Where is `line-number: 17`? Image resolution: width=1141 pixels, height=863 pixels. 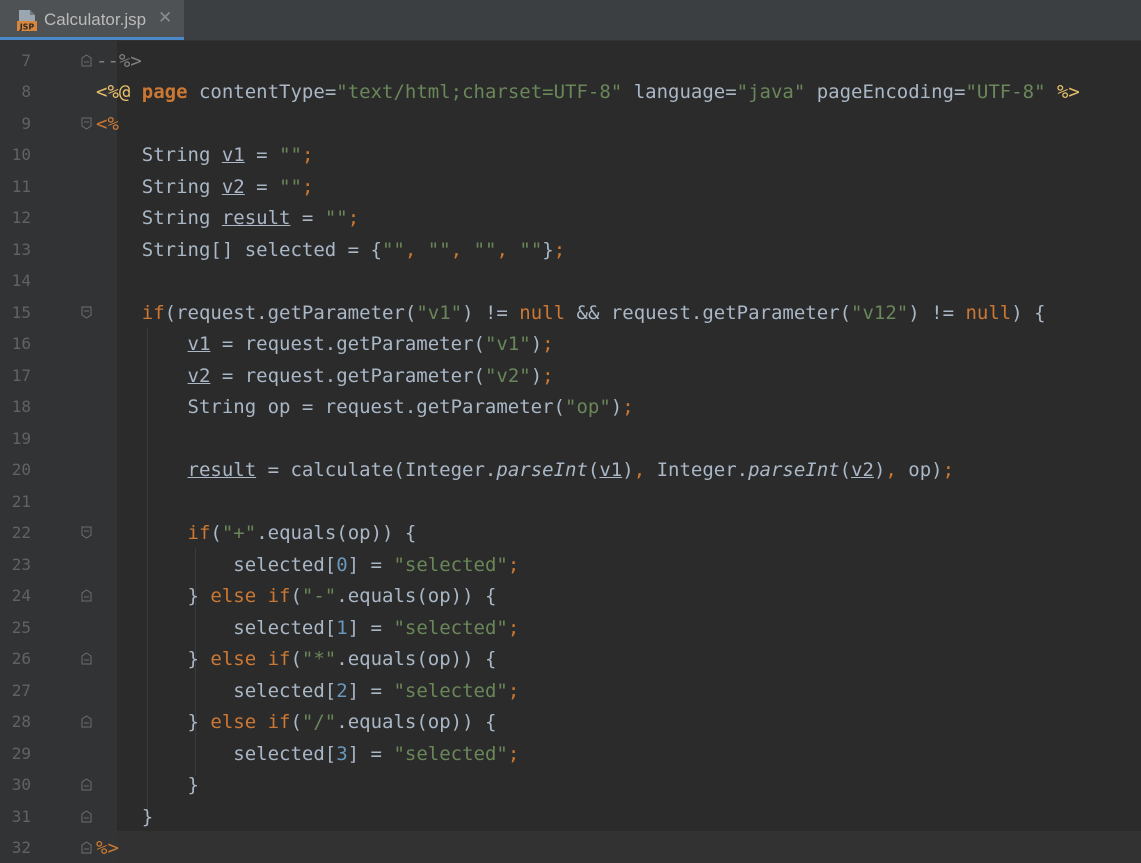 line-number: 17 is located at coordinates (21, 375).